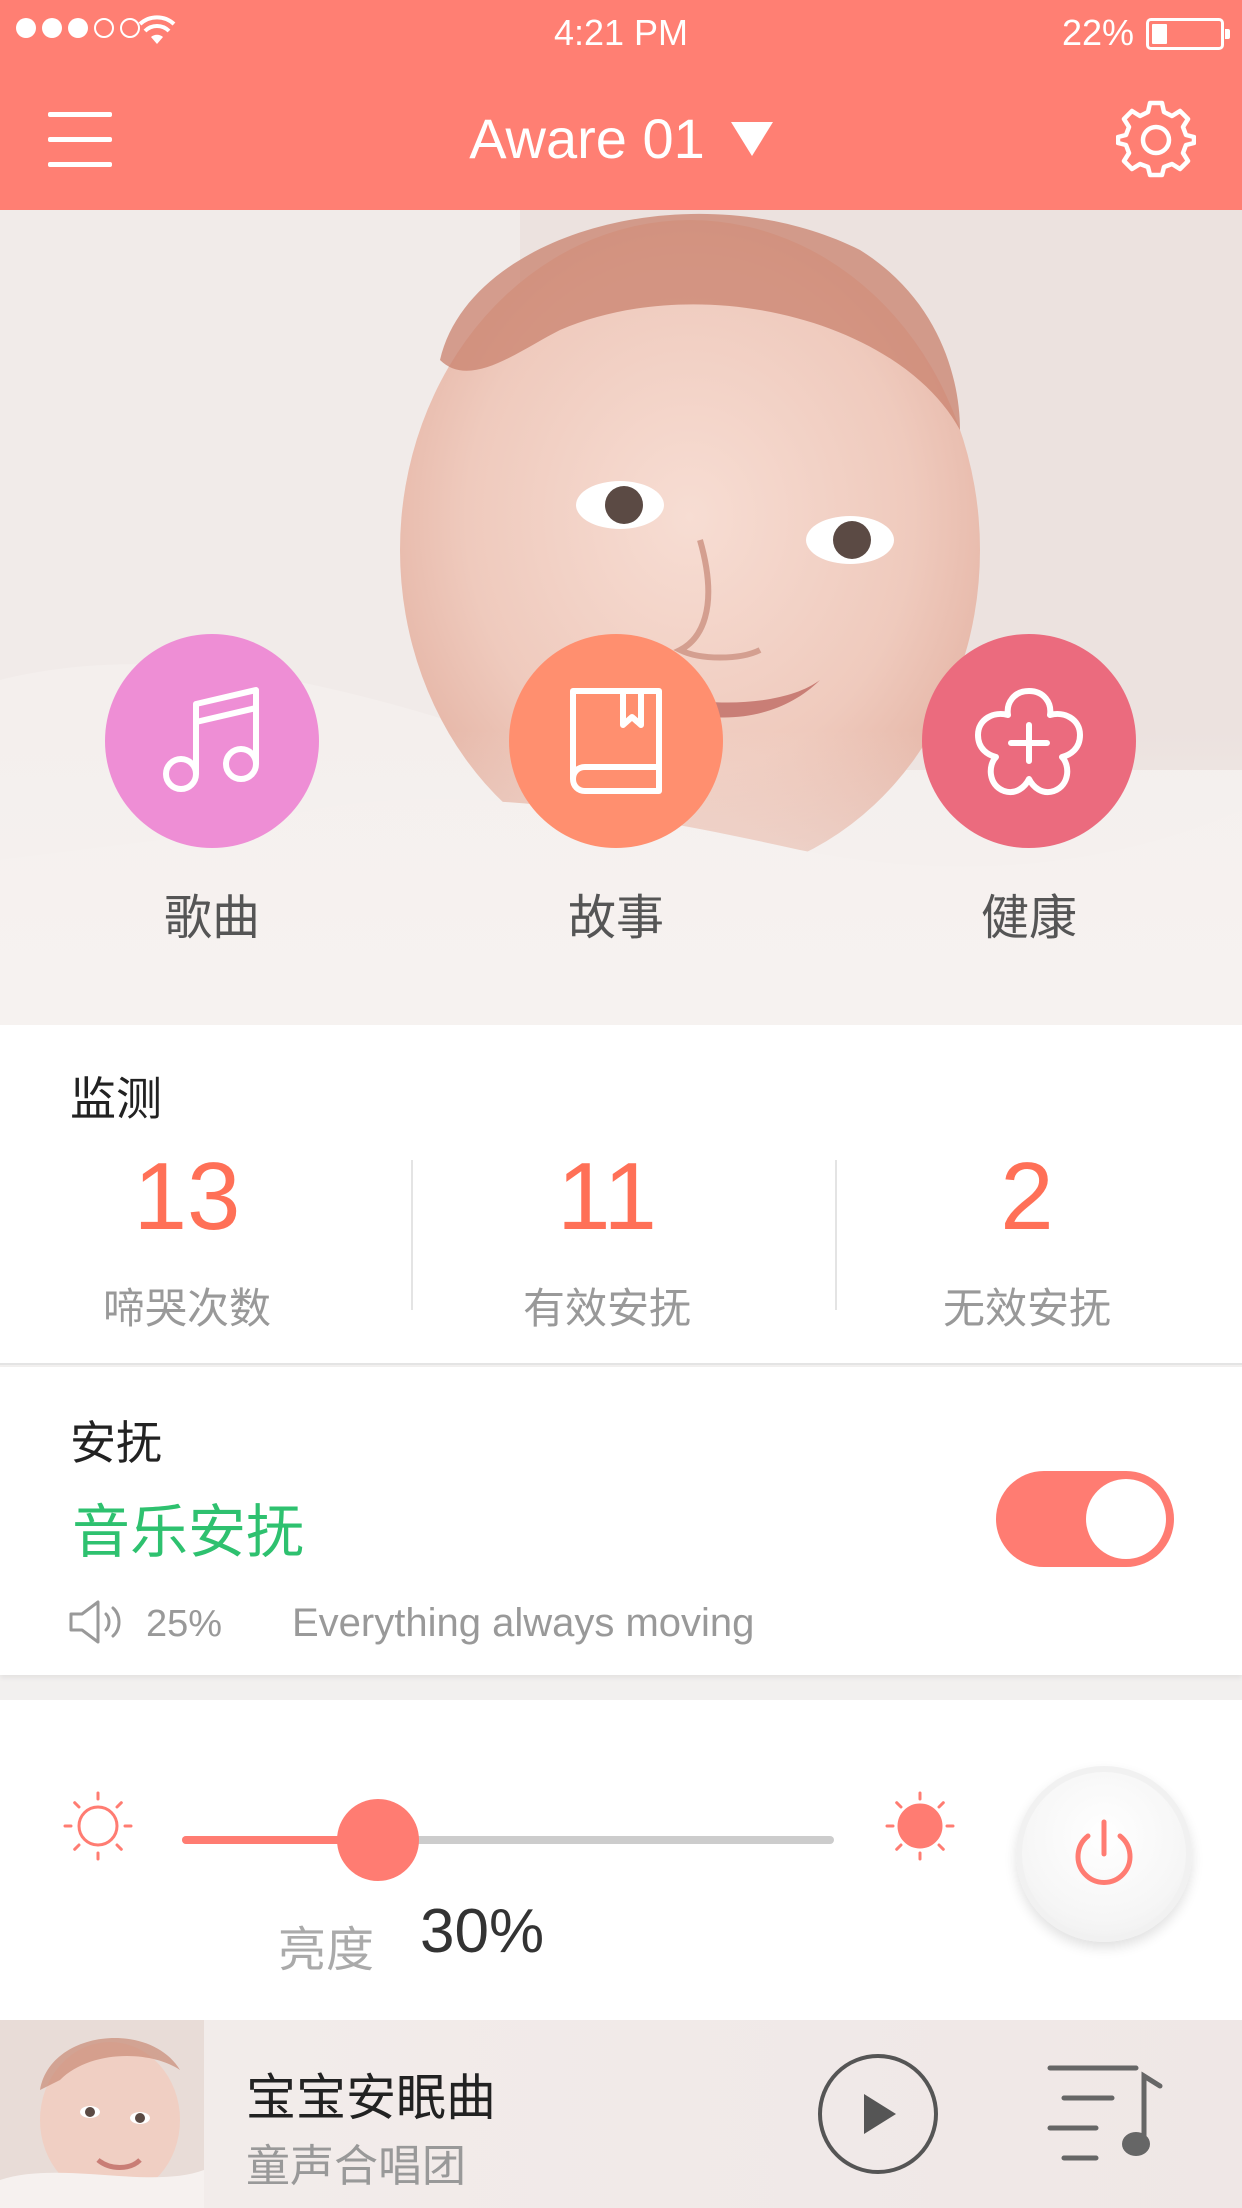 The width and height of the screenshot is (1242, 2208). Describe the element at coordinates (621, 1521) in the screenshot. I see `soothe-card: 安抚 音乐安抚 25% Everything always moving` at that location.